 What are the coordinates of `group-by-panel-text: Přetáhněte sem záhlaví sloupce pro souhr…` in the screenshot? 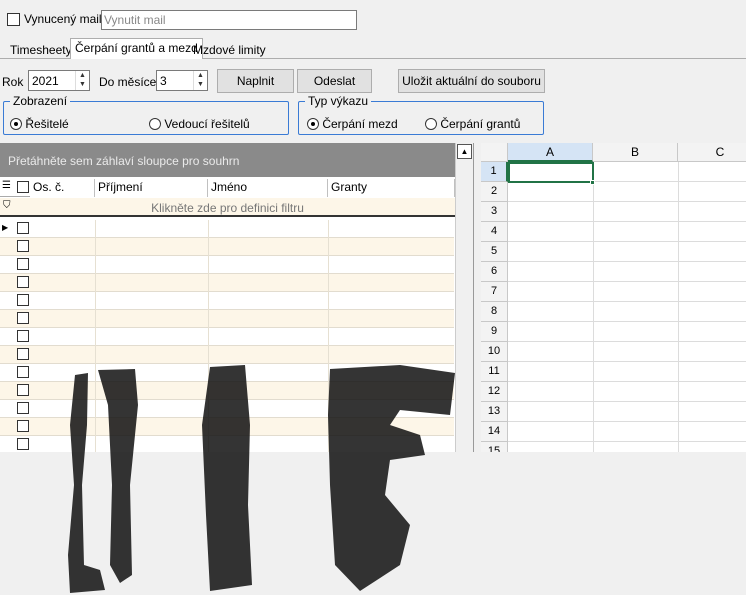 It's located at (124, 161).